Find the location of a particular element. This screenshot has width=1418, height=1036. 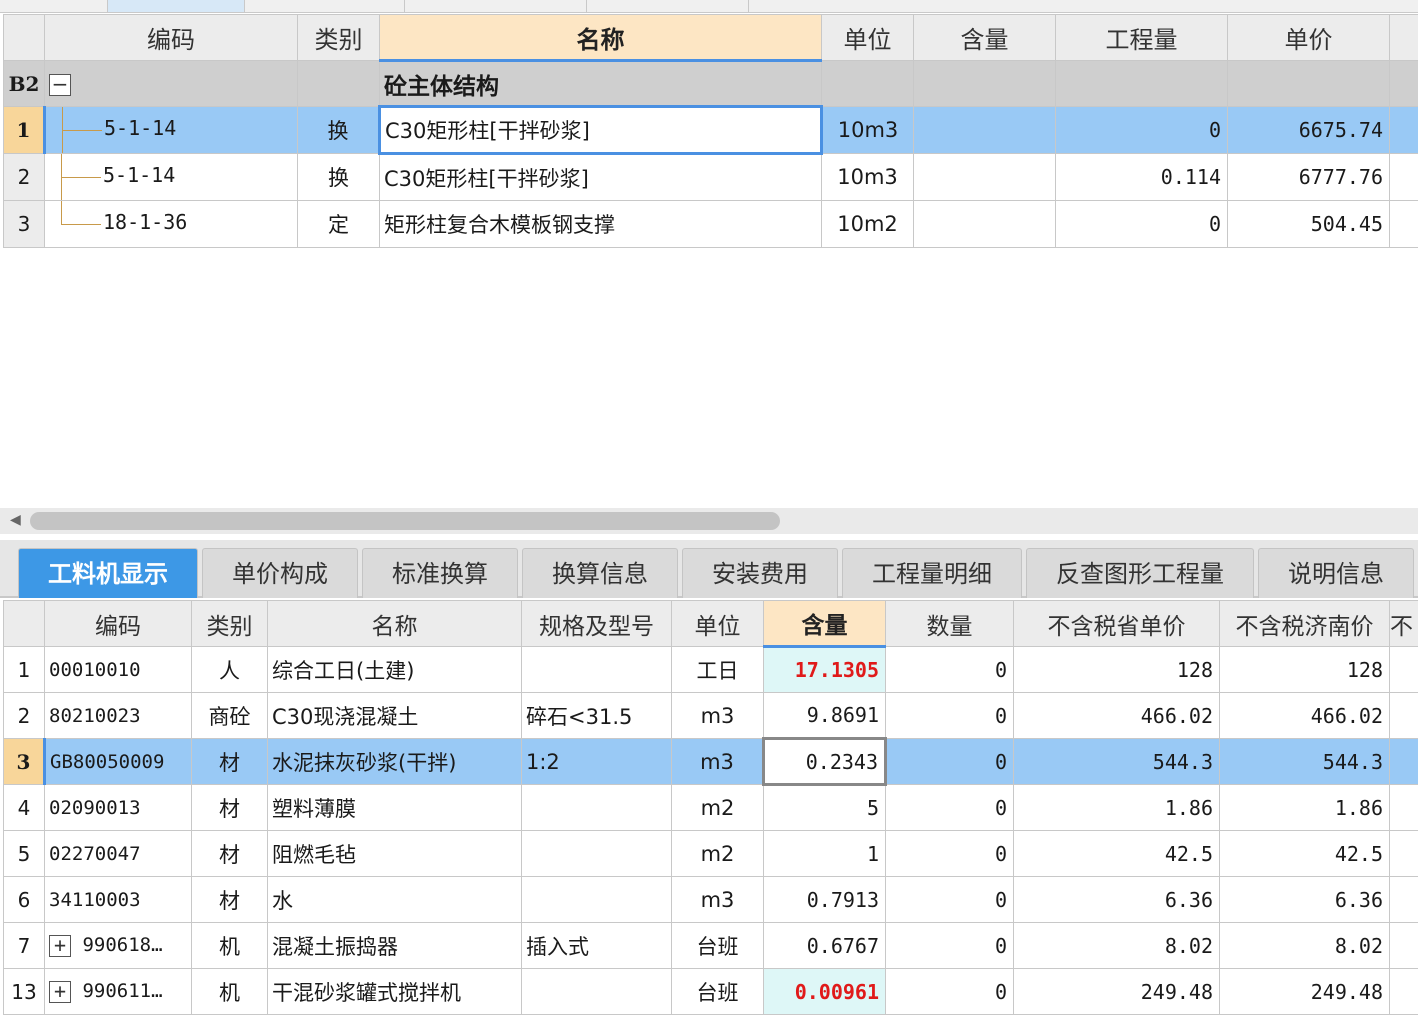

name-cell: 矩形柱复合木模板钢支撑 is located at coordinates (600, 224).